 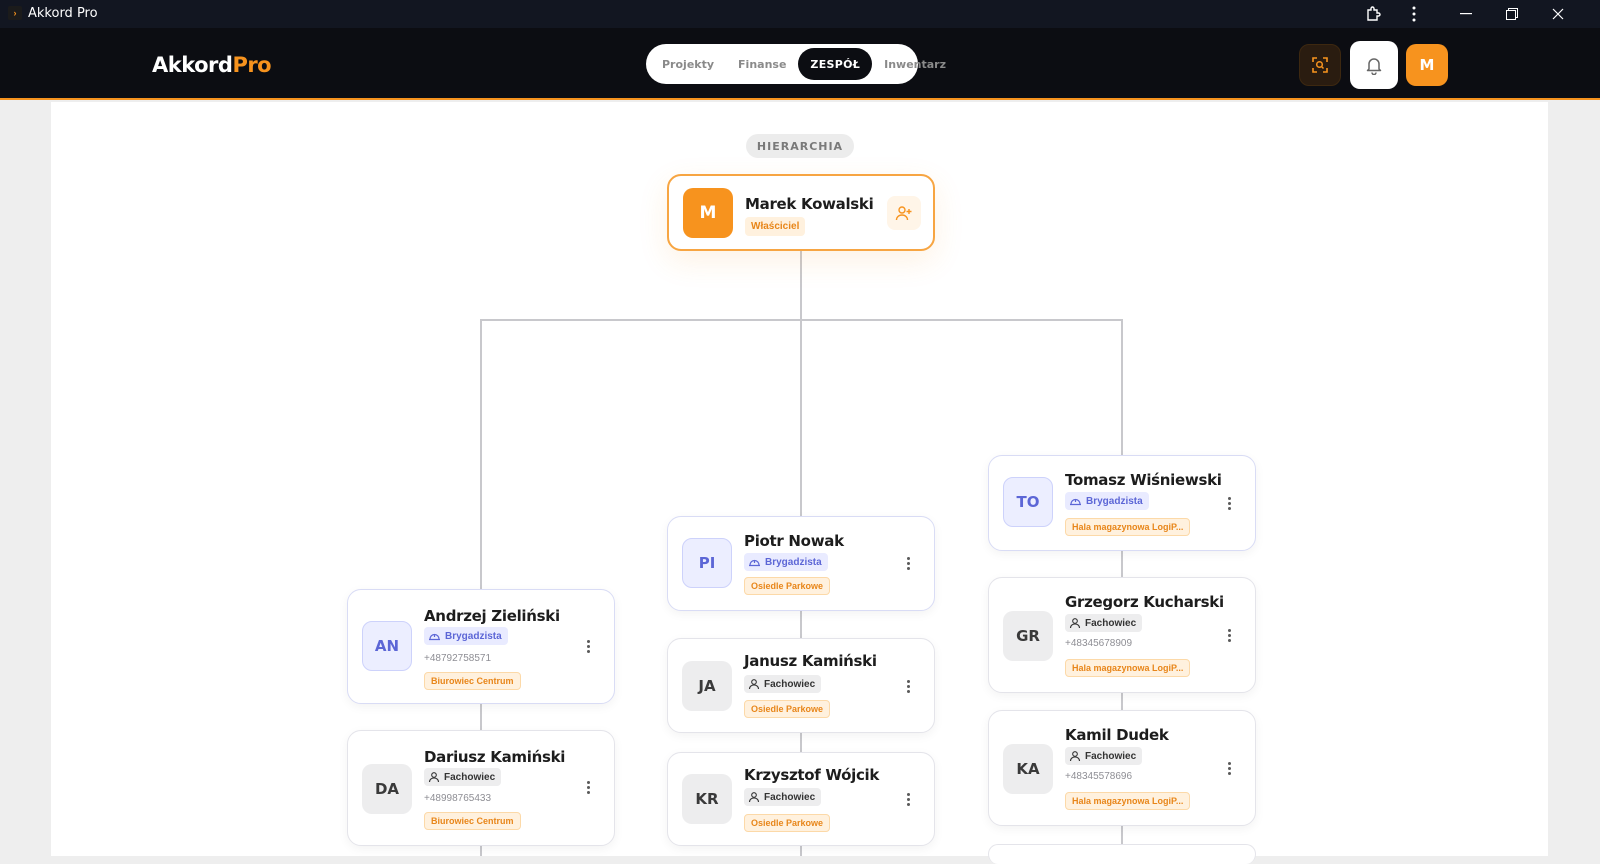 What do you see at coordinates (458, 658) in the screenshot?
I see `phone-number: +48792758571` at bounding box center [458, 658].